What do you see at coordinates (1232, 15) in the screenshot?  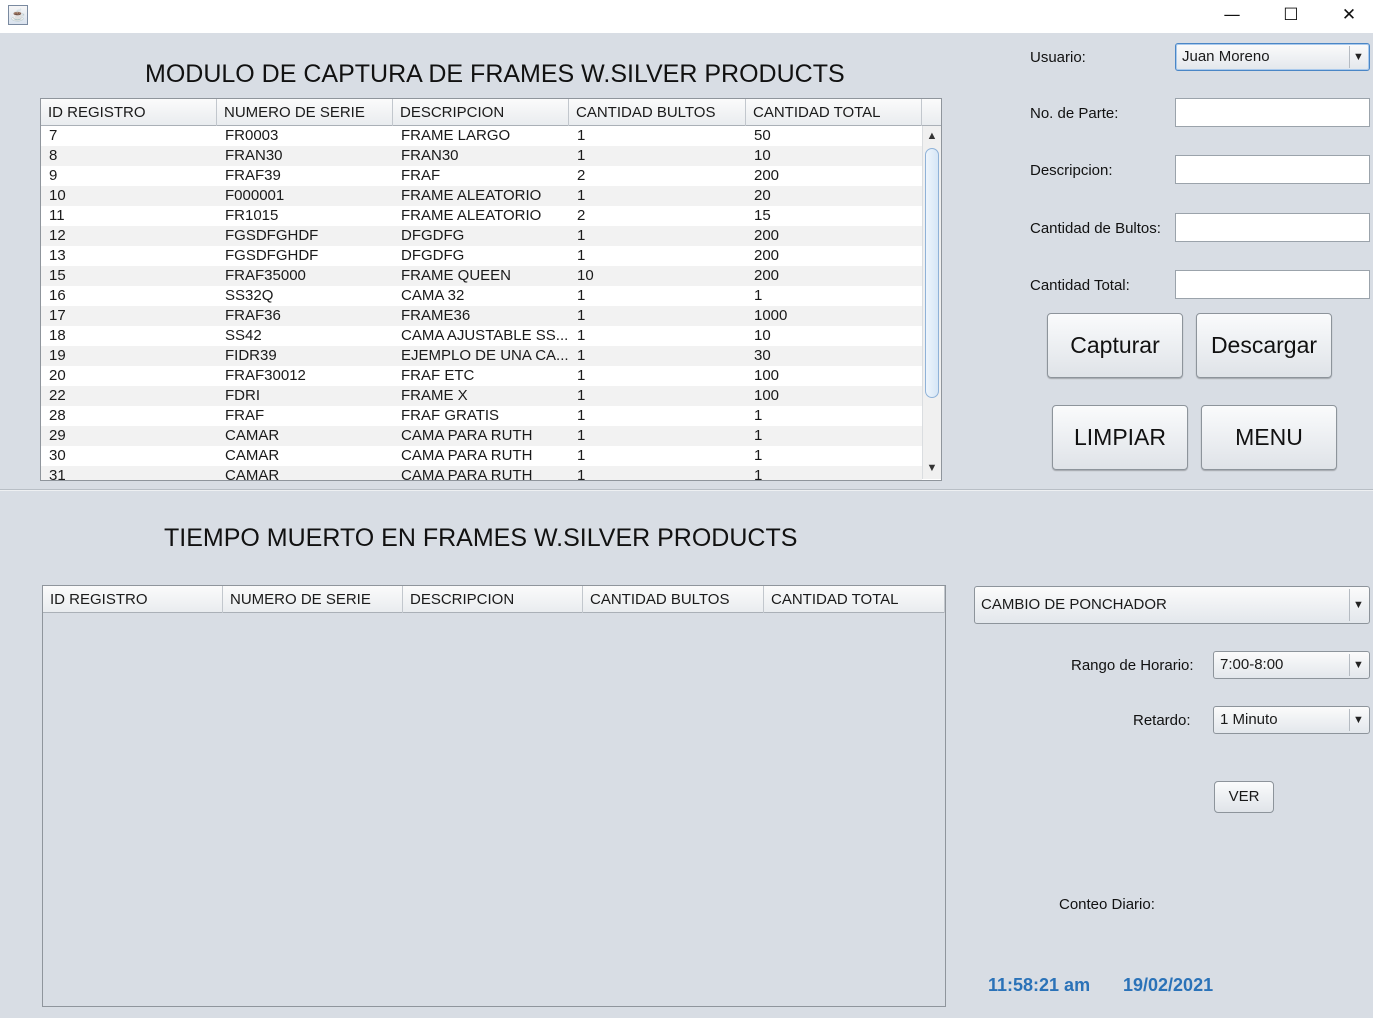 I see `minimize-button: —` at bounding box center [1232, 15].